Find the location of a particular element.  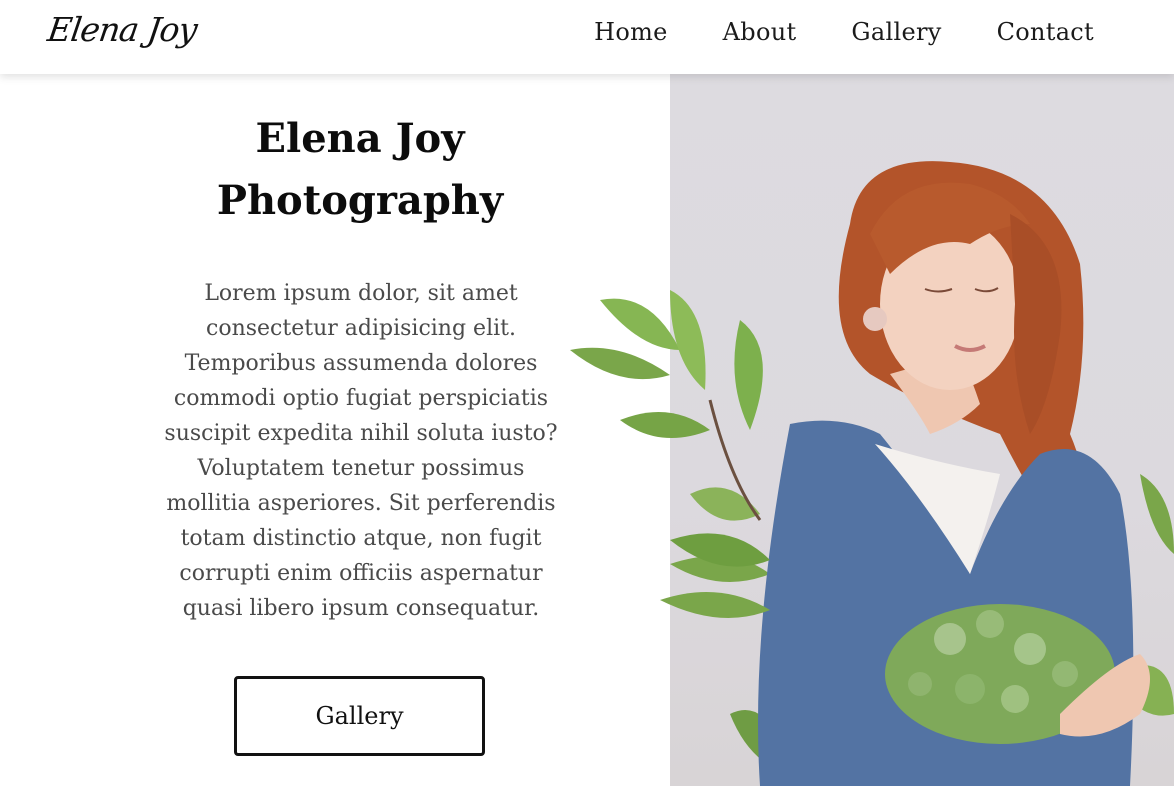

site-logo: Elena Joy is located at coordinates (122, 29).